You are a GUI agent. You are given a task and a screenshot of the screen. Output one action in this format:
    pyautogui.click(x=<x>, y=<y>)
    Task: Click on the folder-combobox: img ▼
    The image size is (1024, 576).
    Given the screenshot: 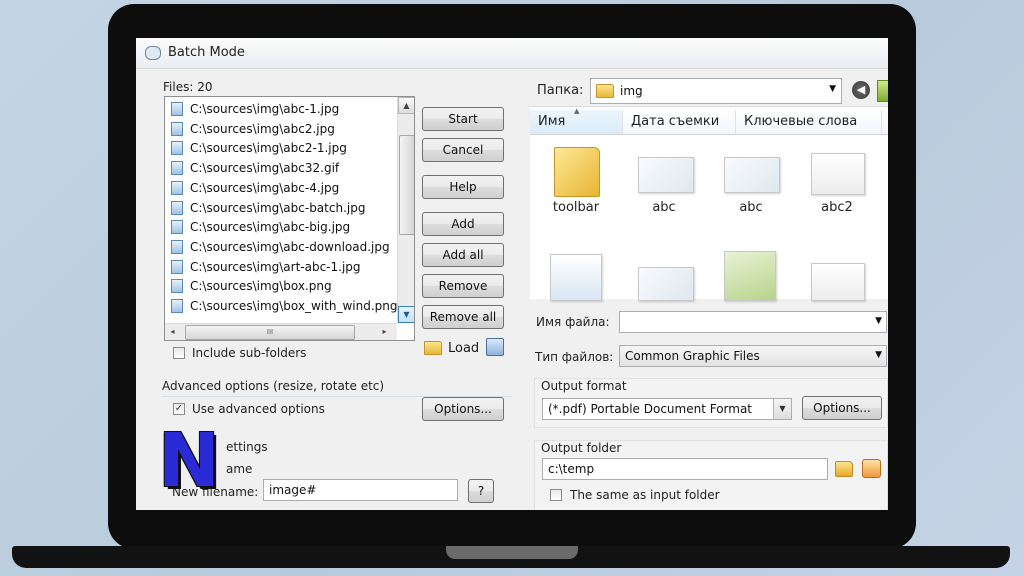 What is the action you would take?
    pyautogui.click(x=716, y=91)
    